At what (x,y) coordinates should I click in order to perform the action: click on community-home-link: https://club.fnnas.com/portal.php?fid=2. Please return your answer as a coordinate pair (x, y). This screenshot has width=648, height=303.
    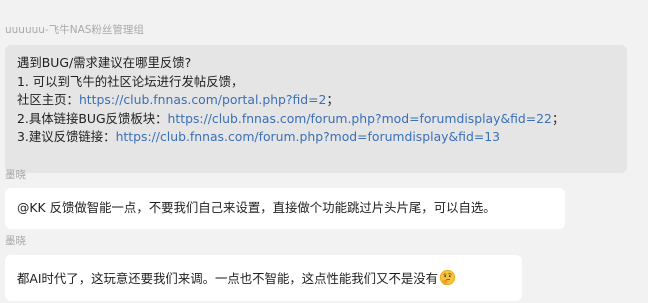
    Looking at the image, I should click on (203, 99).